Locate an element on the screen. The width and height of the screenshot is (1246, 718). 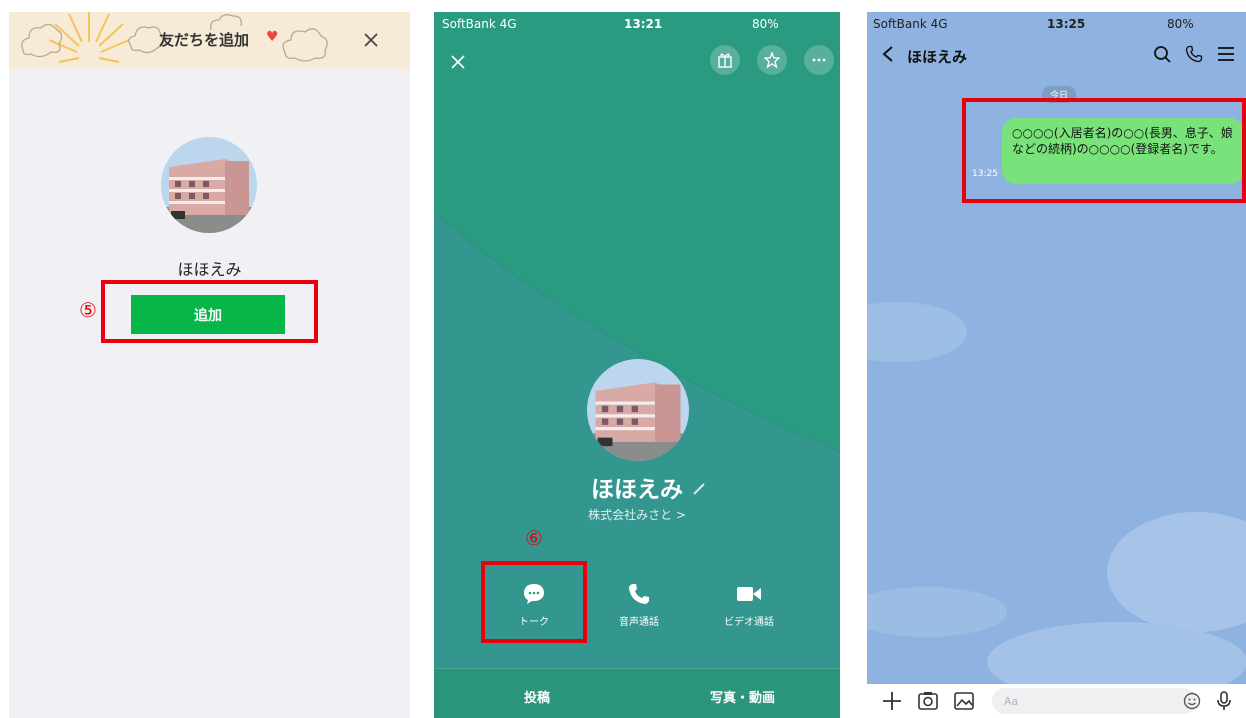
chat-input-bar is located at coordinates (1056, 701).